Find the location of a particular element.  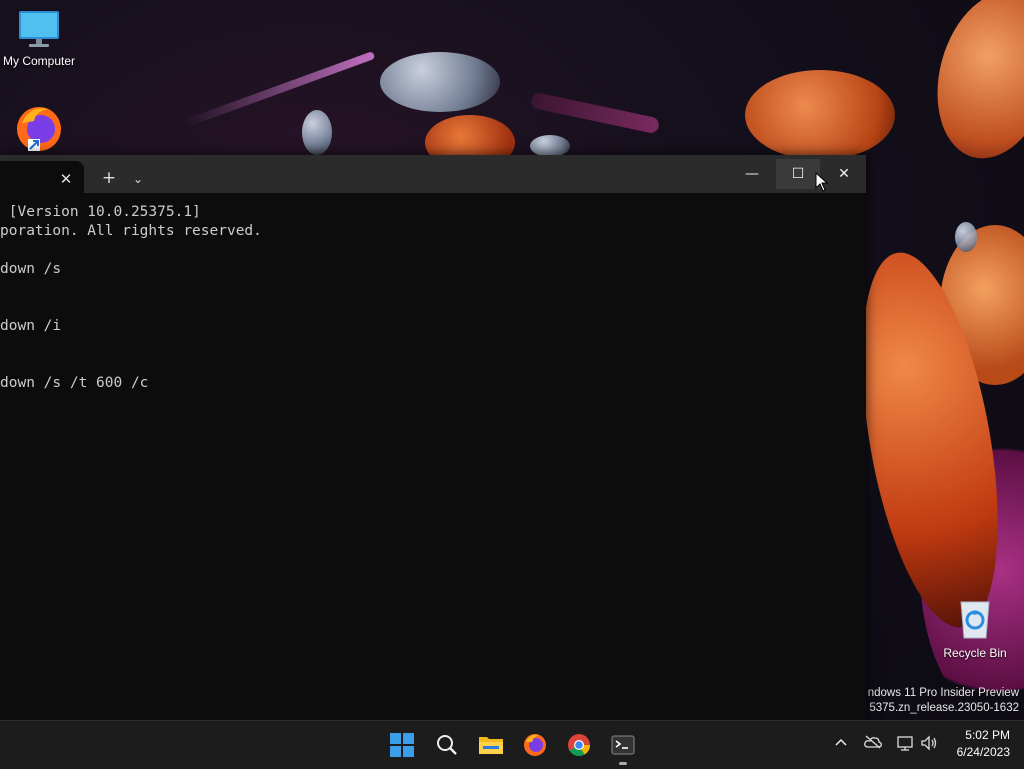

taskbar-clock: 5:02 PM 6/24/2023 is located at coordinates (983, 744).